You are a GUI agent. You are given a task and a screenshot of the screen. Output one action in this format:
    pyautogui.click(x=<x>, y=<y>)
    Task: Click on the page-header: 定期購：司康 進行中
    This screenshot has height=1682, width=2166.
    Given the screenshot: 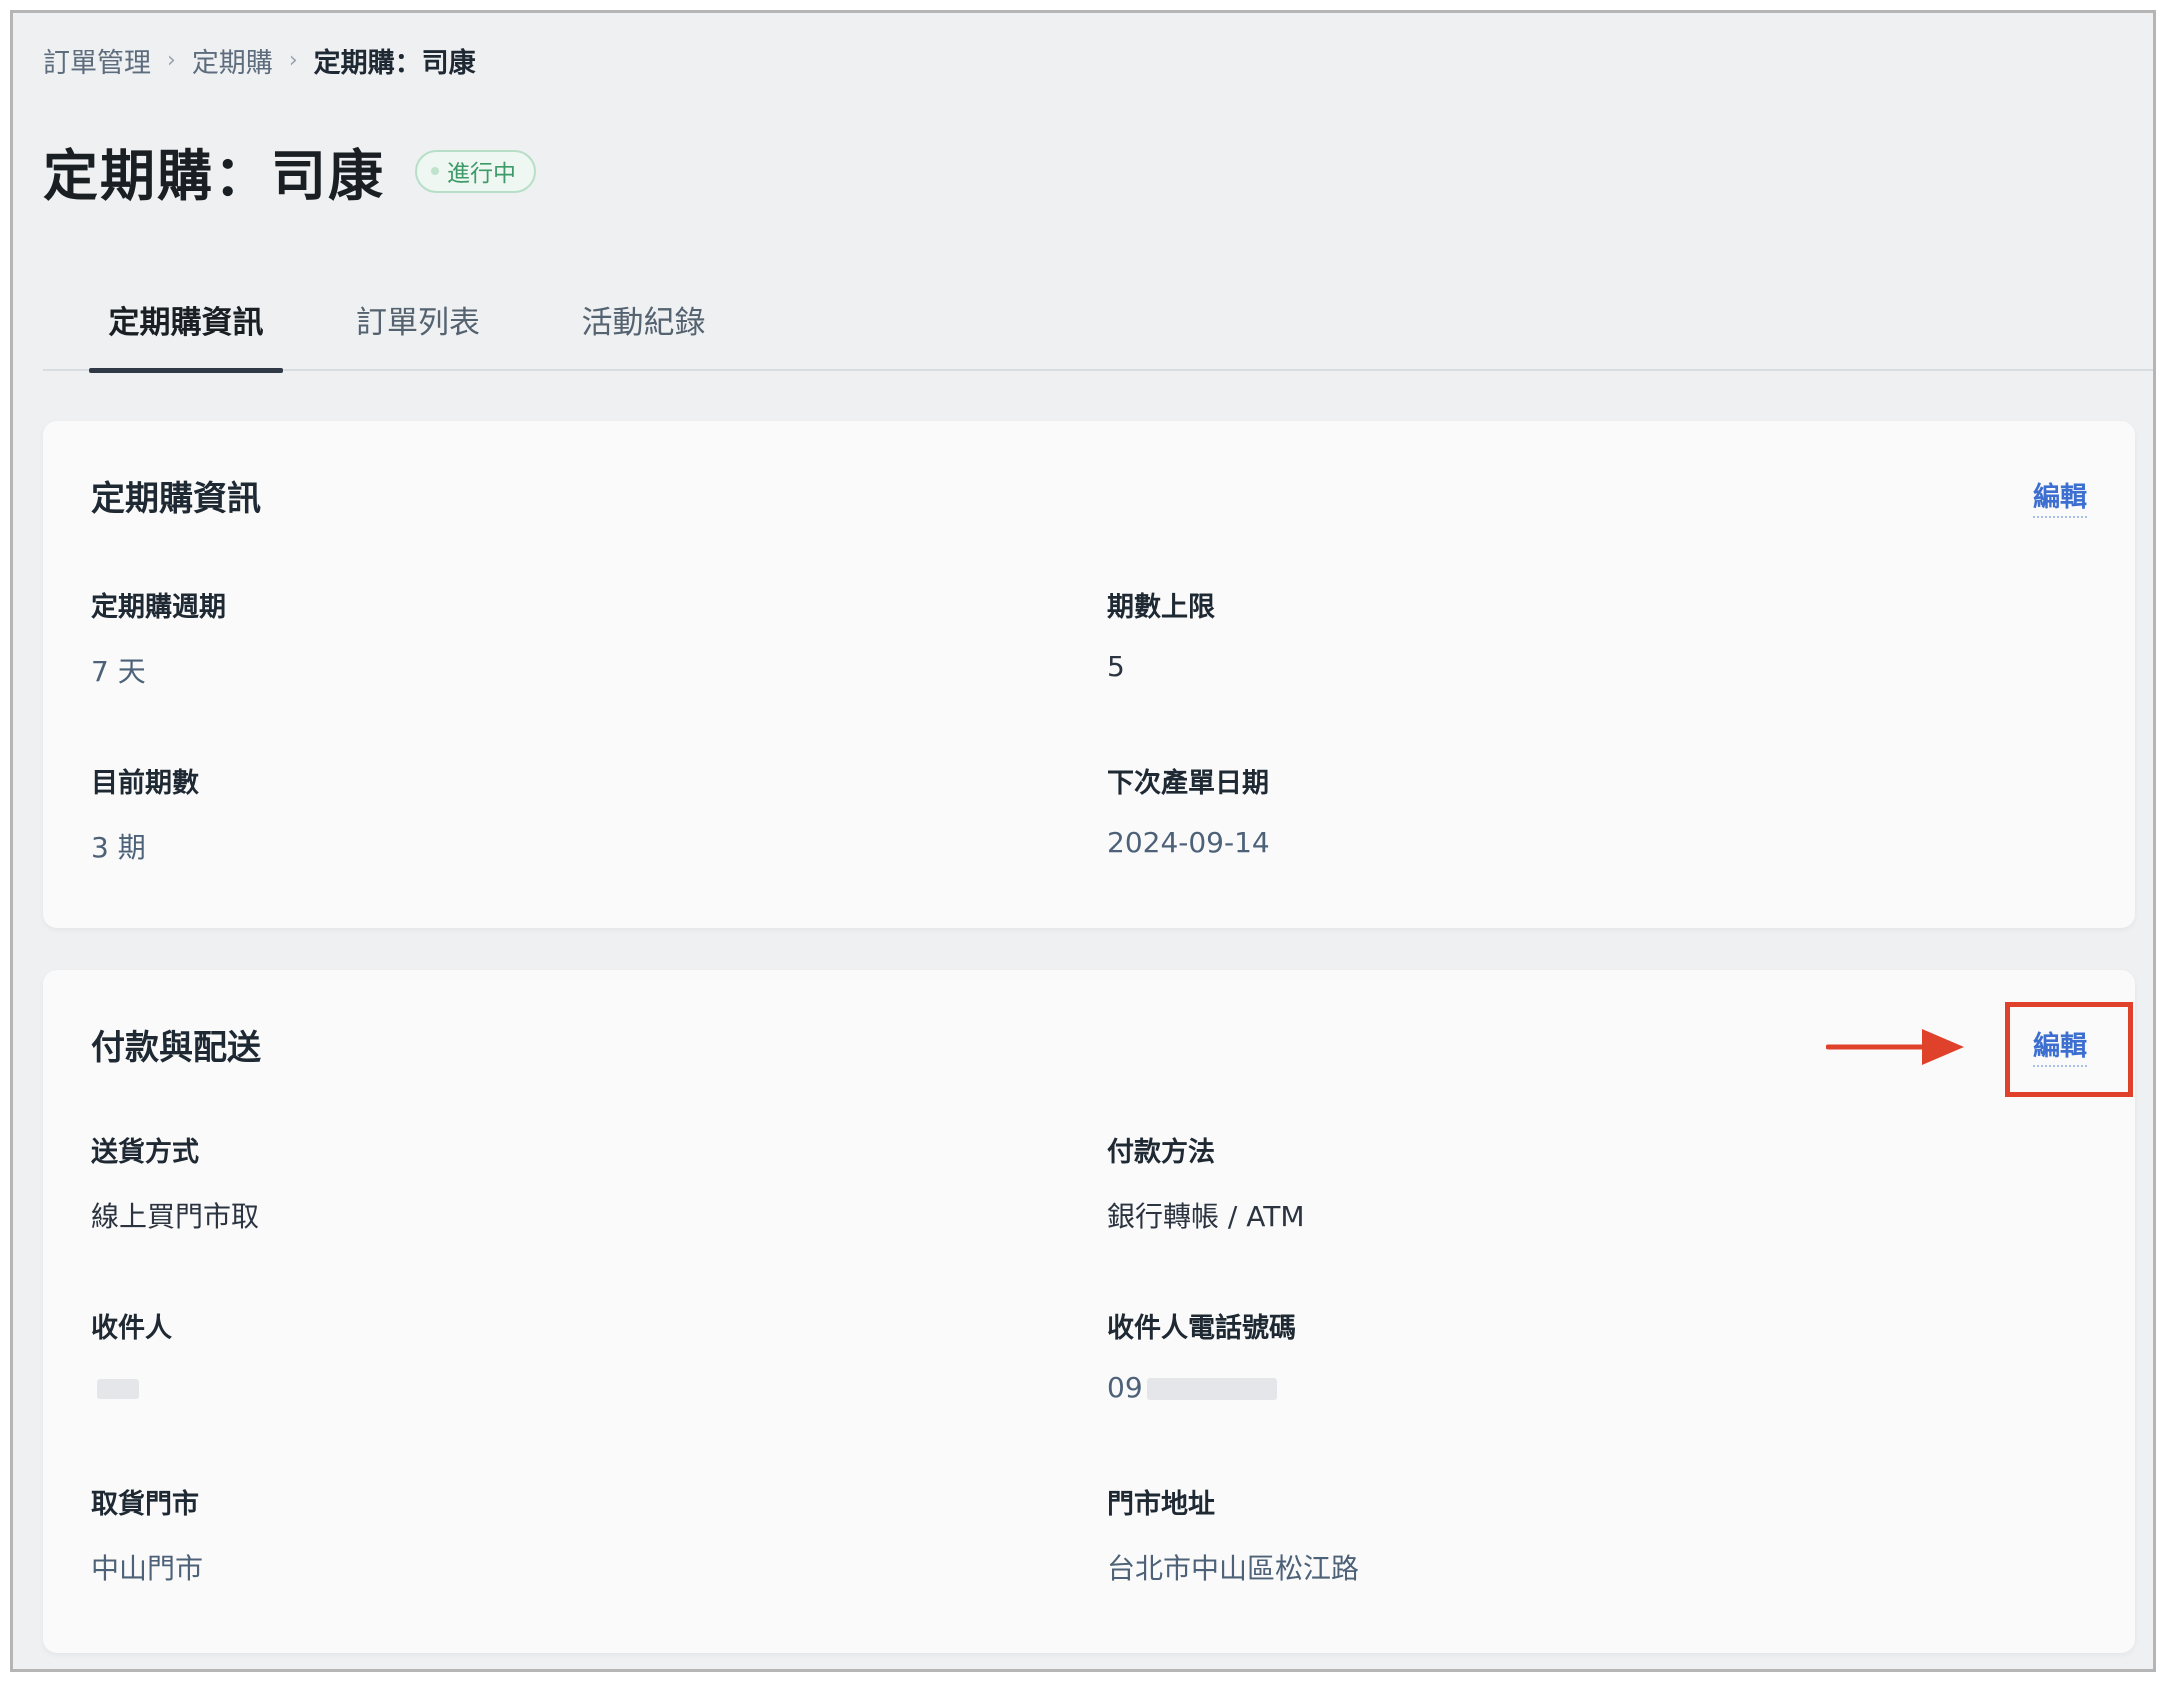 What is the action you would take?
    pyautogui.click(x=290, y=171)
    